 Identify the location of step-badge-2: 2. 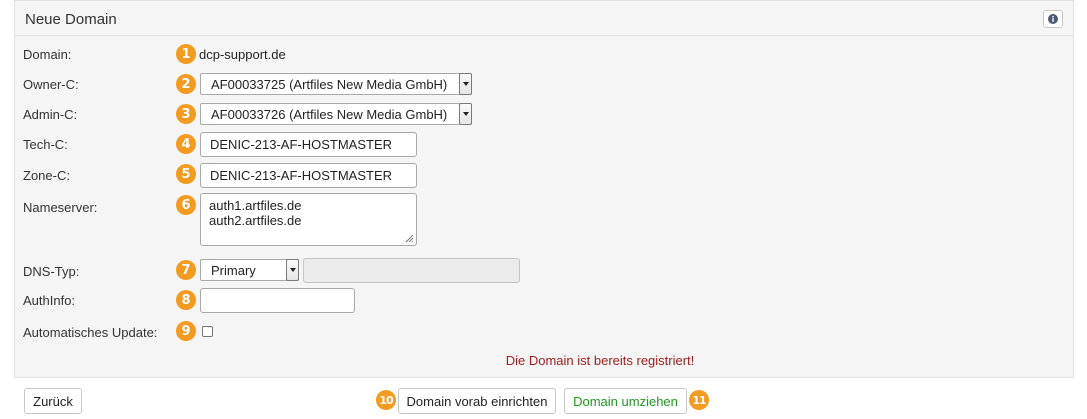
(186, 84).